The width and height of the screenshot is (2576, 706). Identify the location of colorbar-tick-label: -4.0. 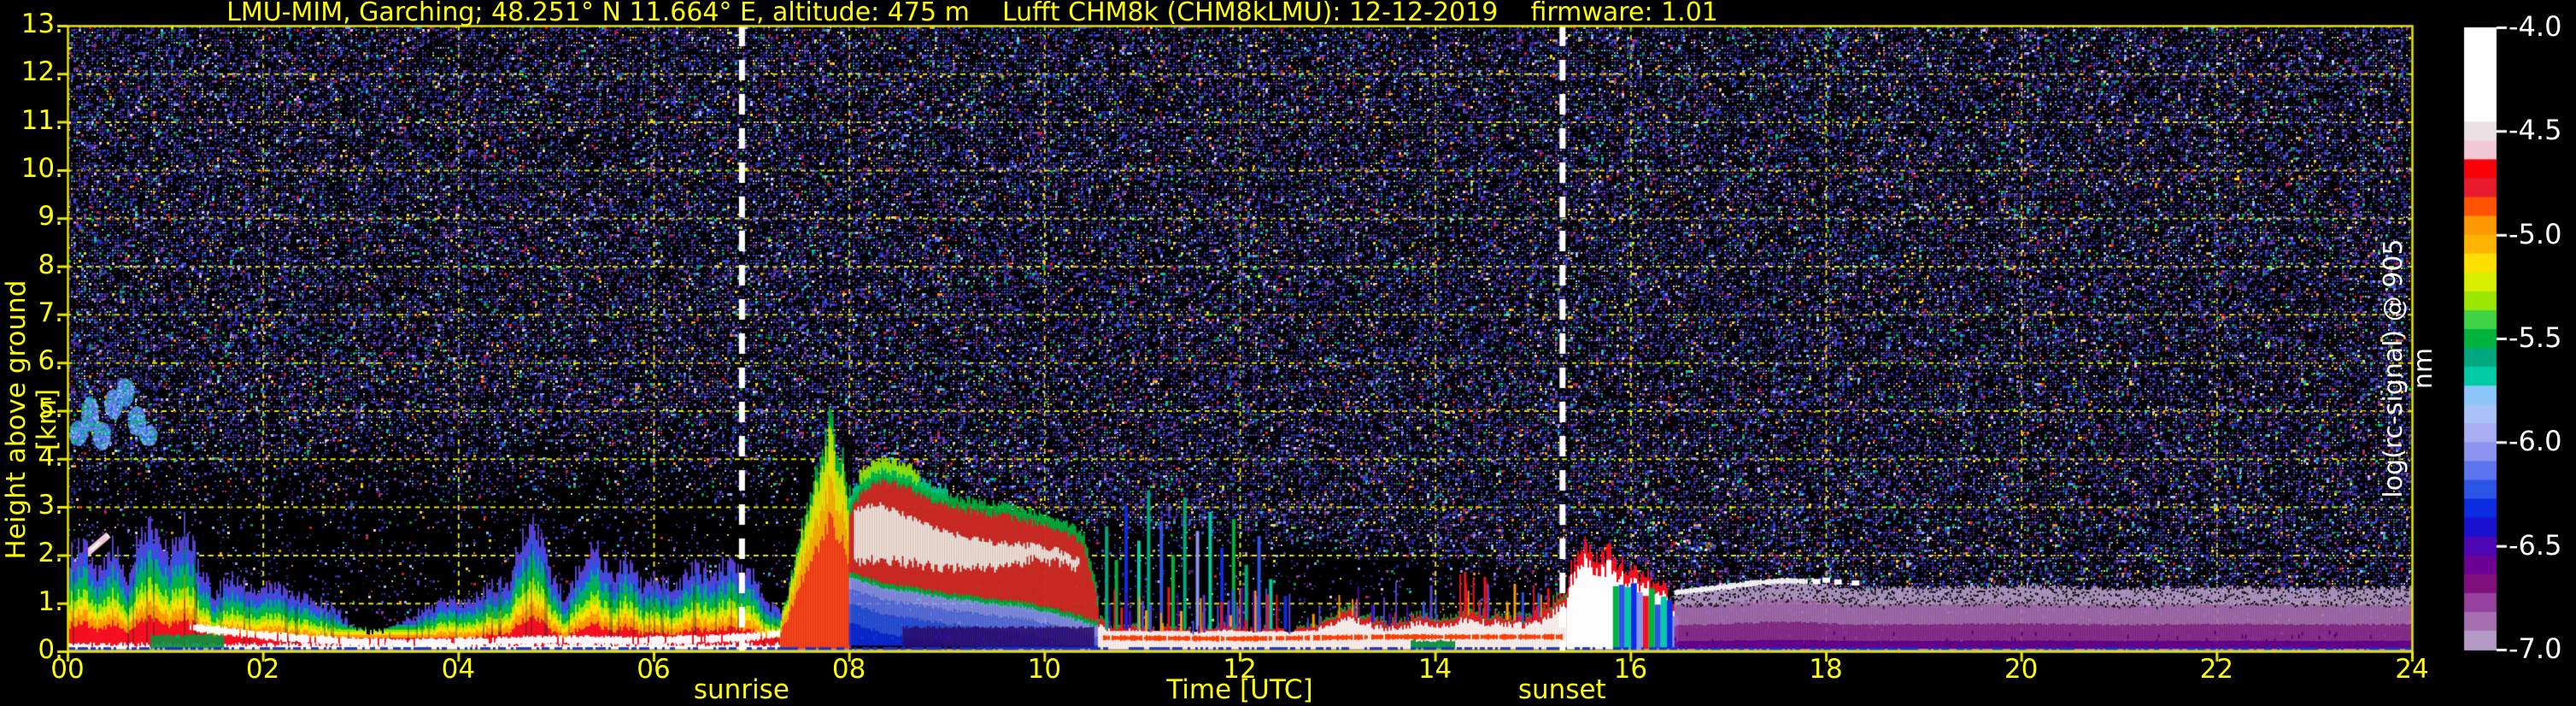
(2535, 26).